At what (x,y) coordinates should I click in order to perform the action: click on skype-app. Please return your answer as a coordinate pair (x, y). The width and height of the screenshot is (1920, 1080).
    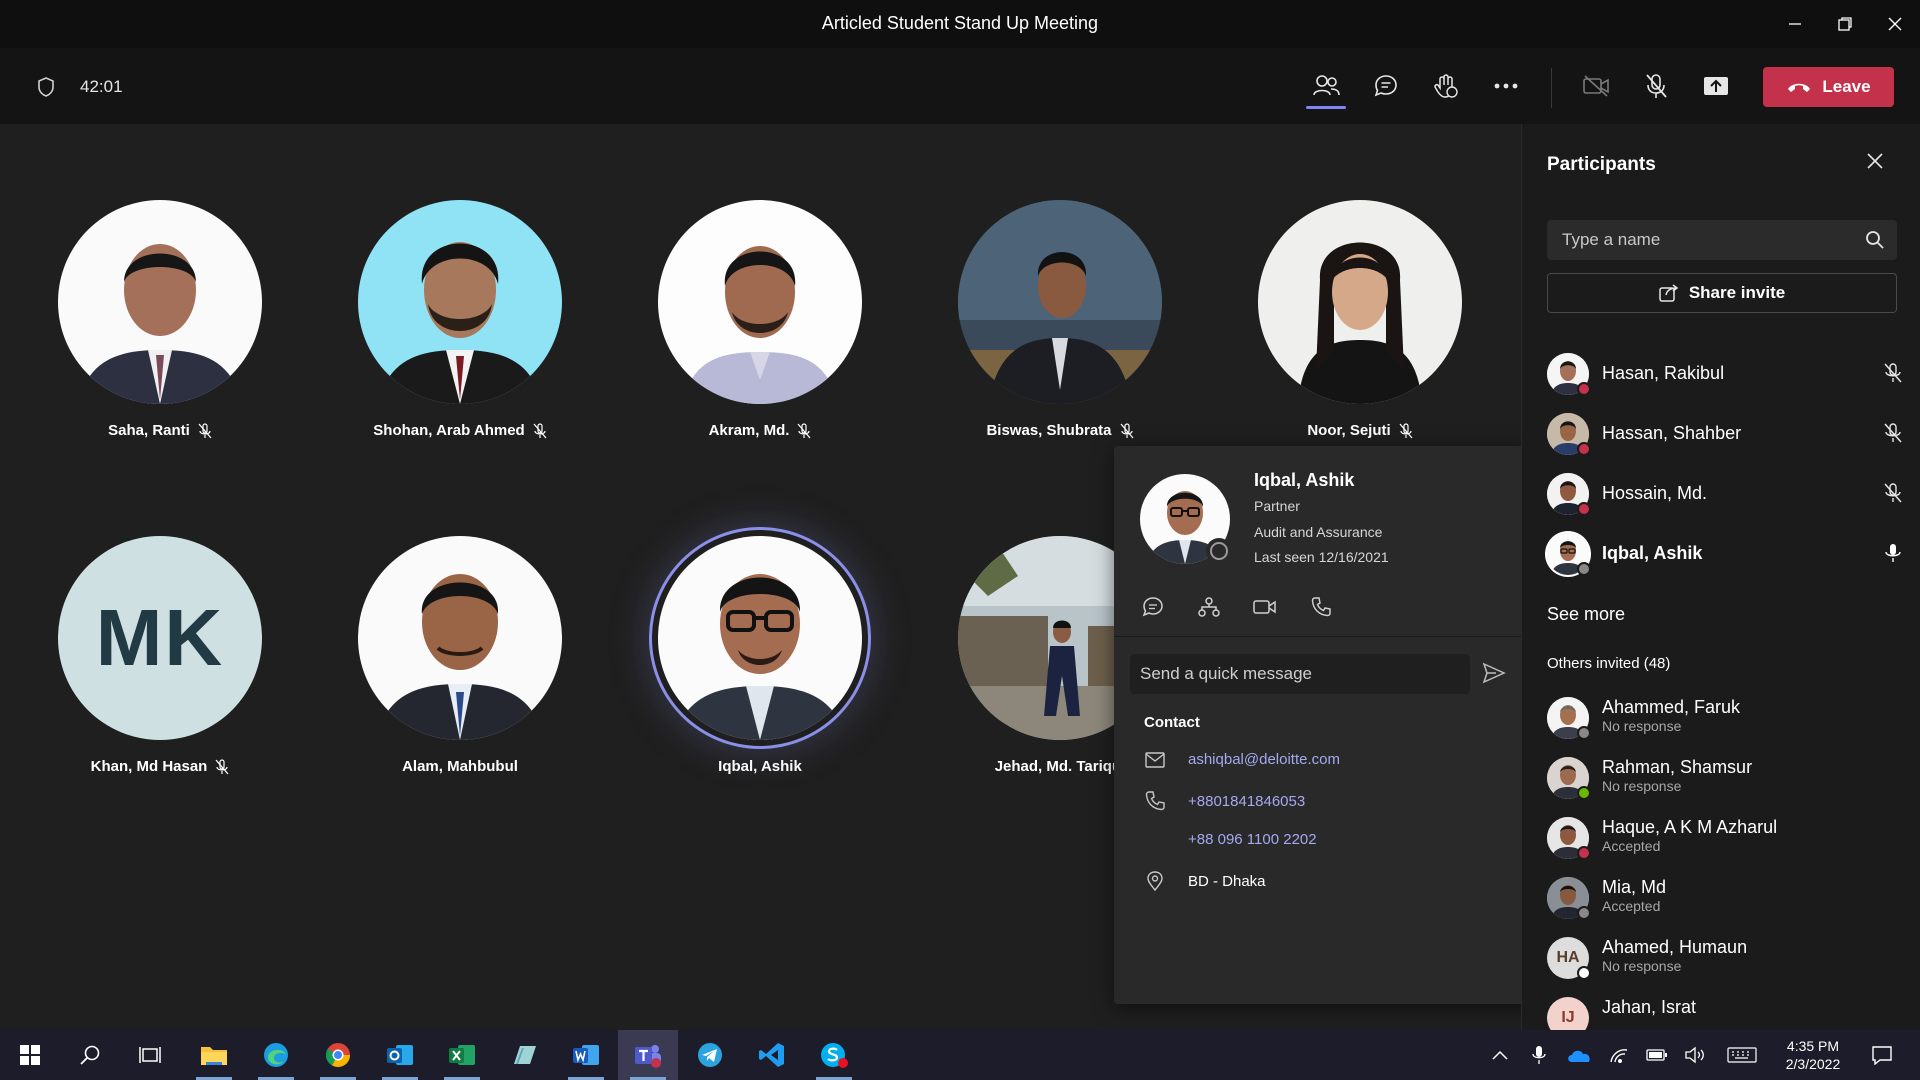
    Looking at the image, I should click on (834, 1055).